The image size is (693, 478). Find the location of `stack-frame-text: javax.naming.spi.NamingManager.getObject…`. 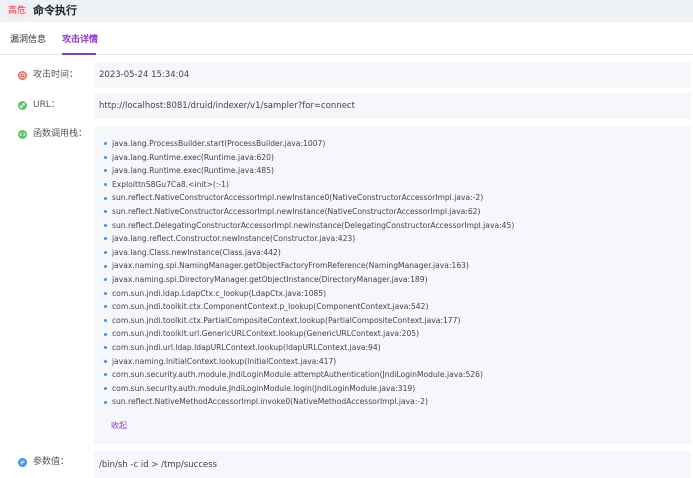

stack-frame-text: javax.naming.spi.NamingManager.getObject… is located at coordinates (290, 266).